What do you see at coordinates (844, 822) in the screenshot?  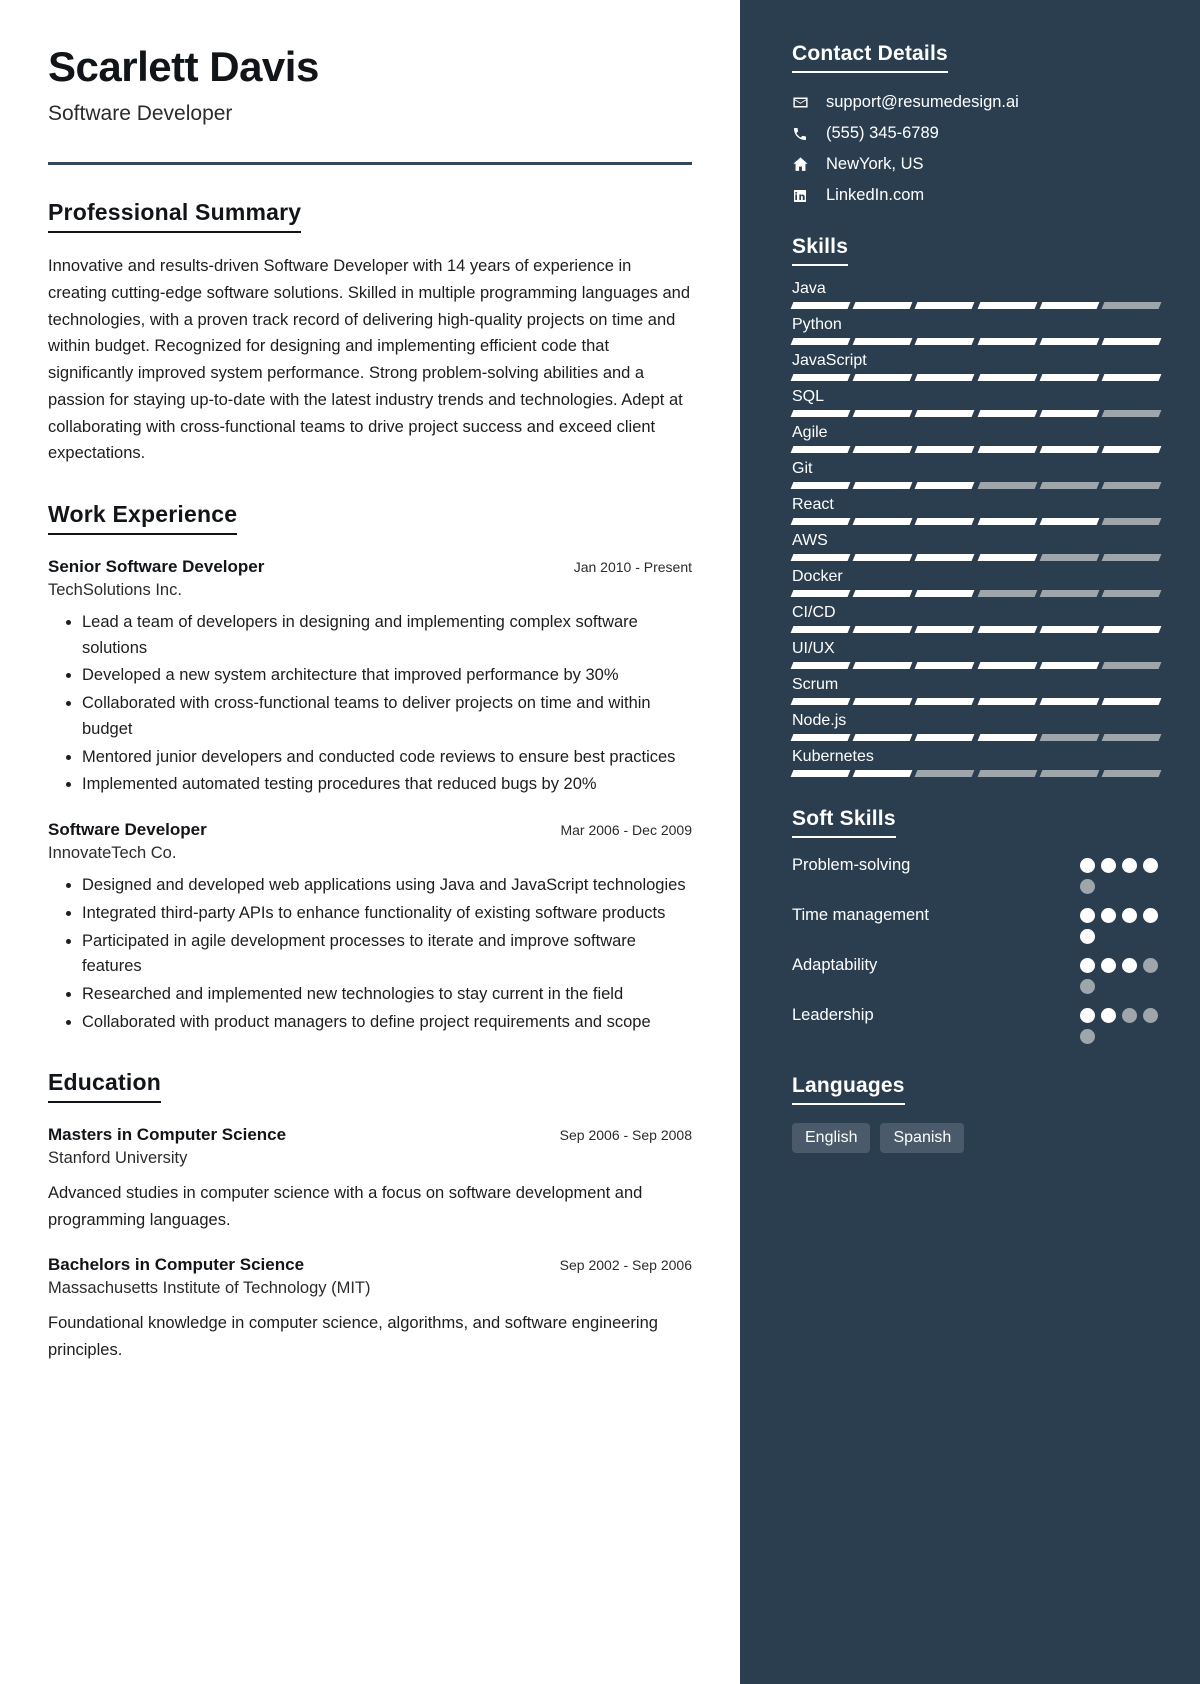 I see `section-heading-soft-skills: Soft Skills` at bounding box center [844, 822].